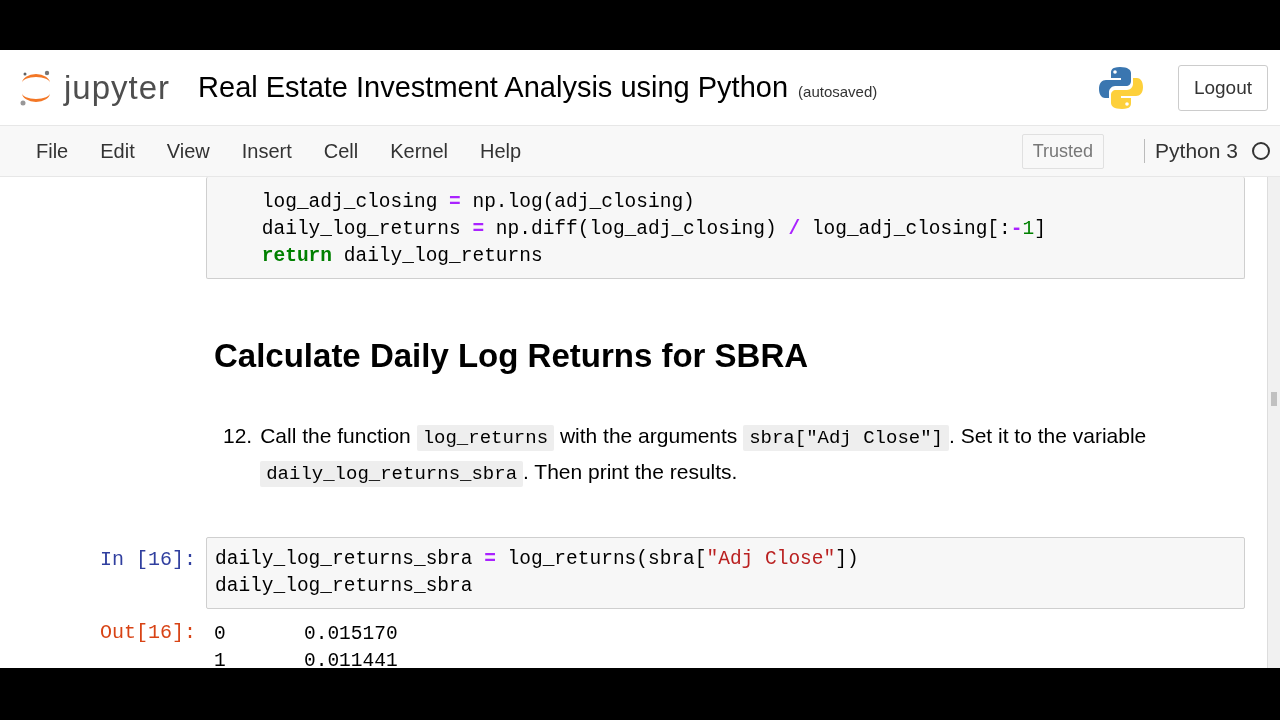 This screenshot has height=720, width=1280. Describe the element at coordinates (1191, 151) in the screenshot. I see `kernel-name: Python 3` at that location.